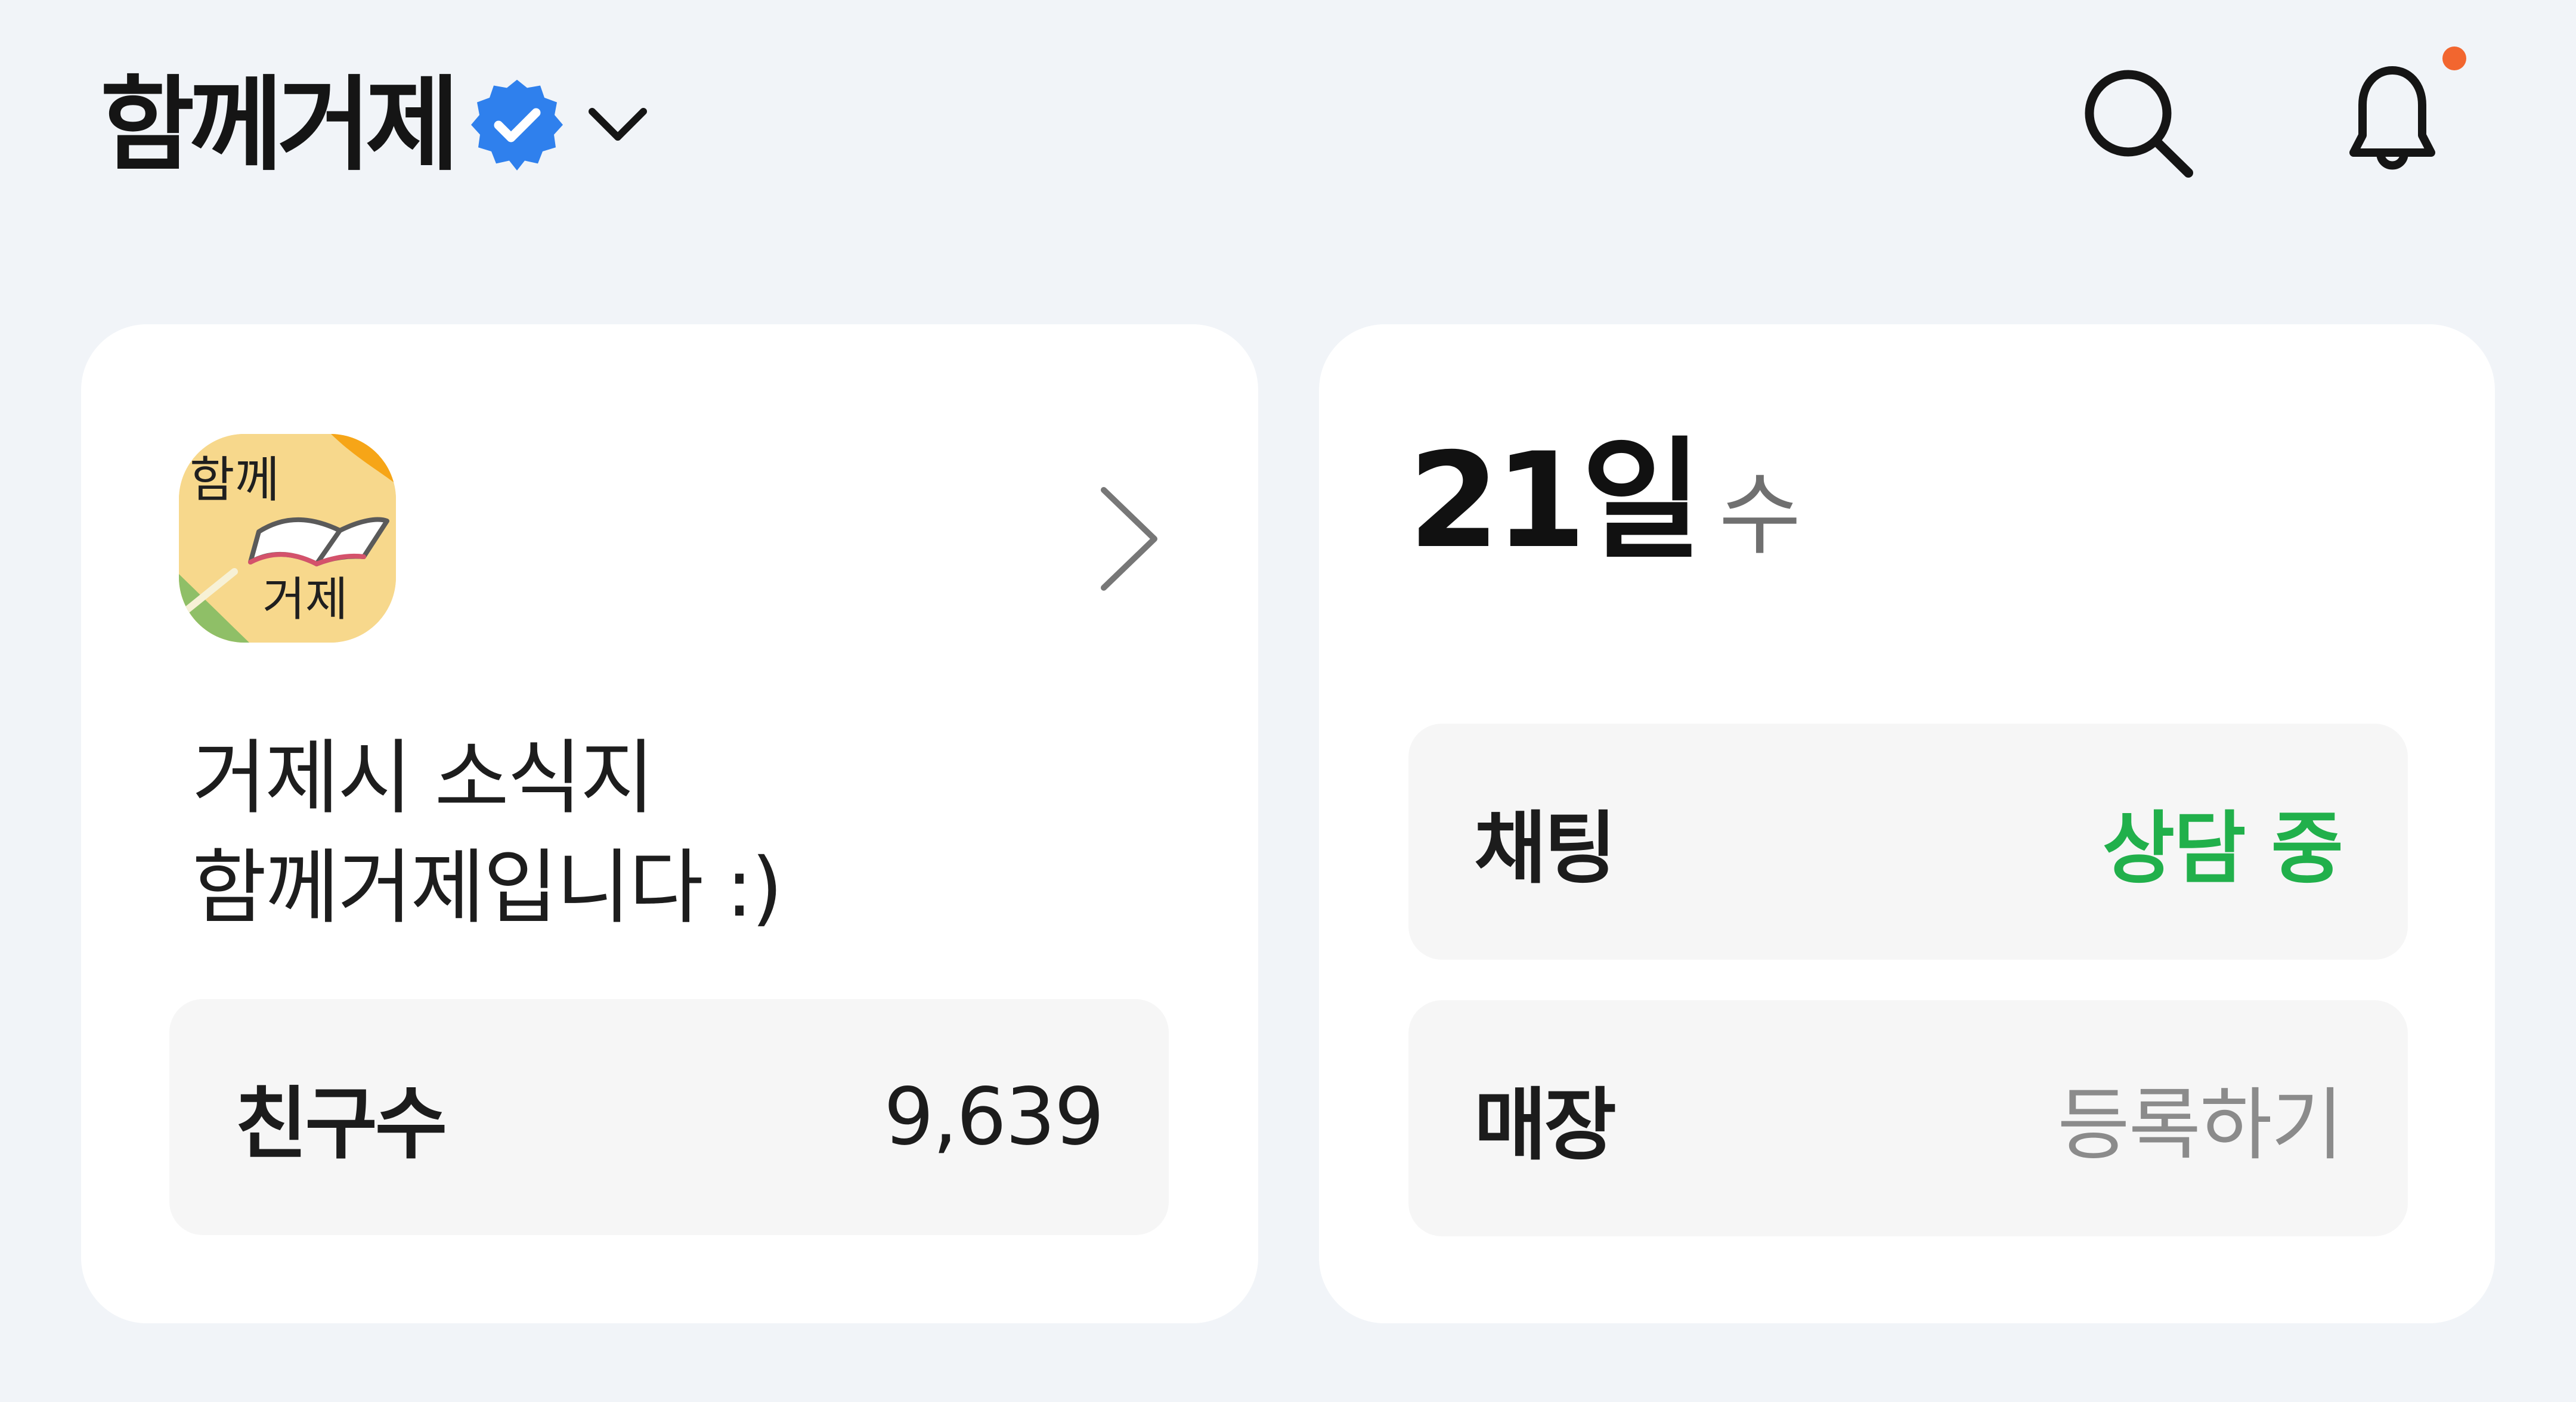 The height and width of the screenshot is (1402, 2576). What do you see at coordinates (424, 779) in the screenshot?
I see `description-line-1: 거제시 소식지` at bounding box center [424, 779].